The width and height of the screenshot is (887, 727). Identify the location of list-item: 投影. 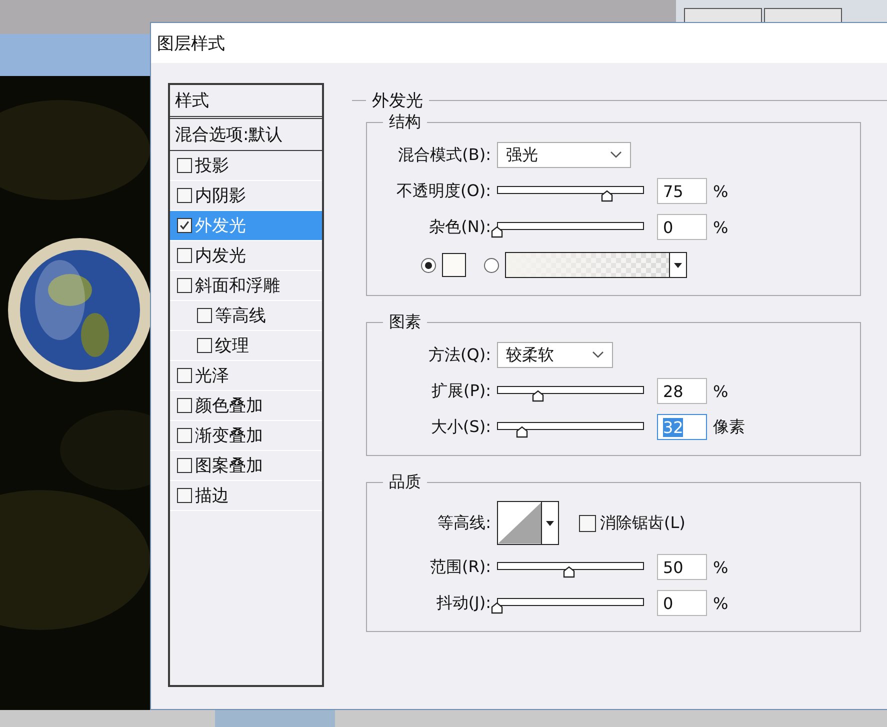
(246, 166).